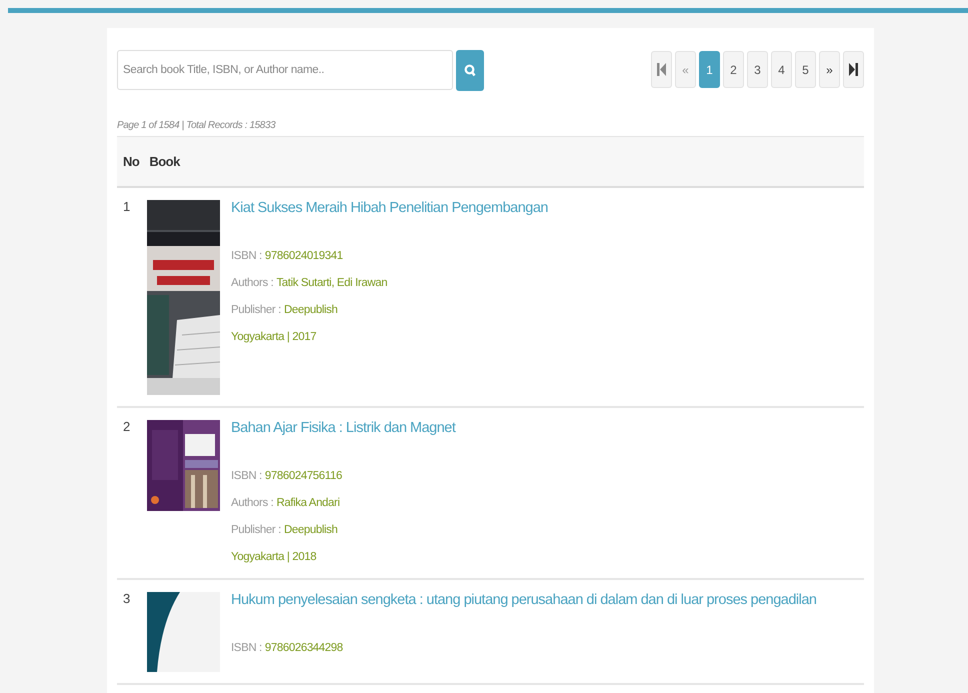 This screenshot has width=968, height=693. I want to click on row-number: 3, so click(127, 598).